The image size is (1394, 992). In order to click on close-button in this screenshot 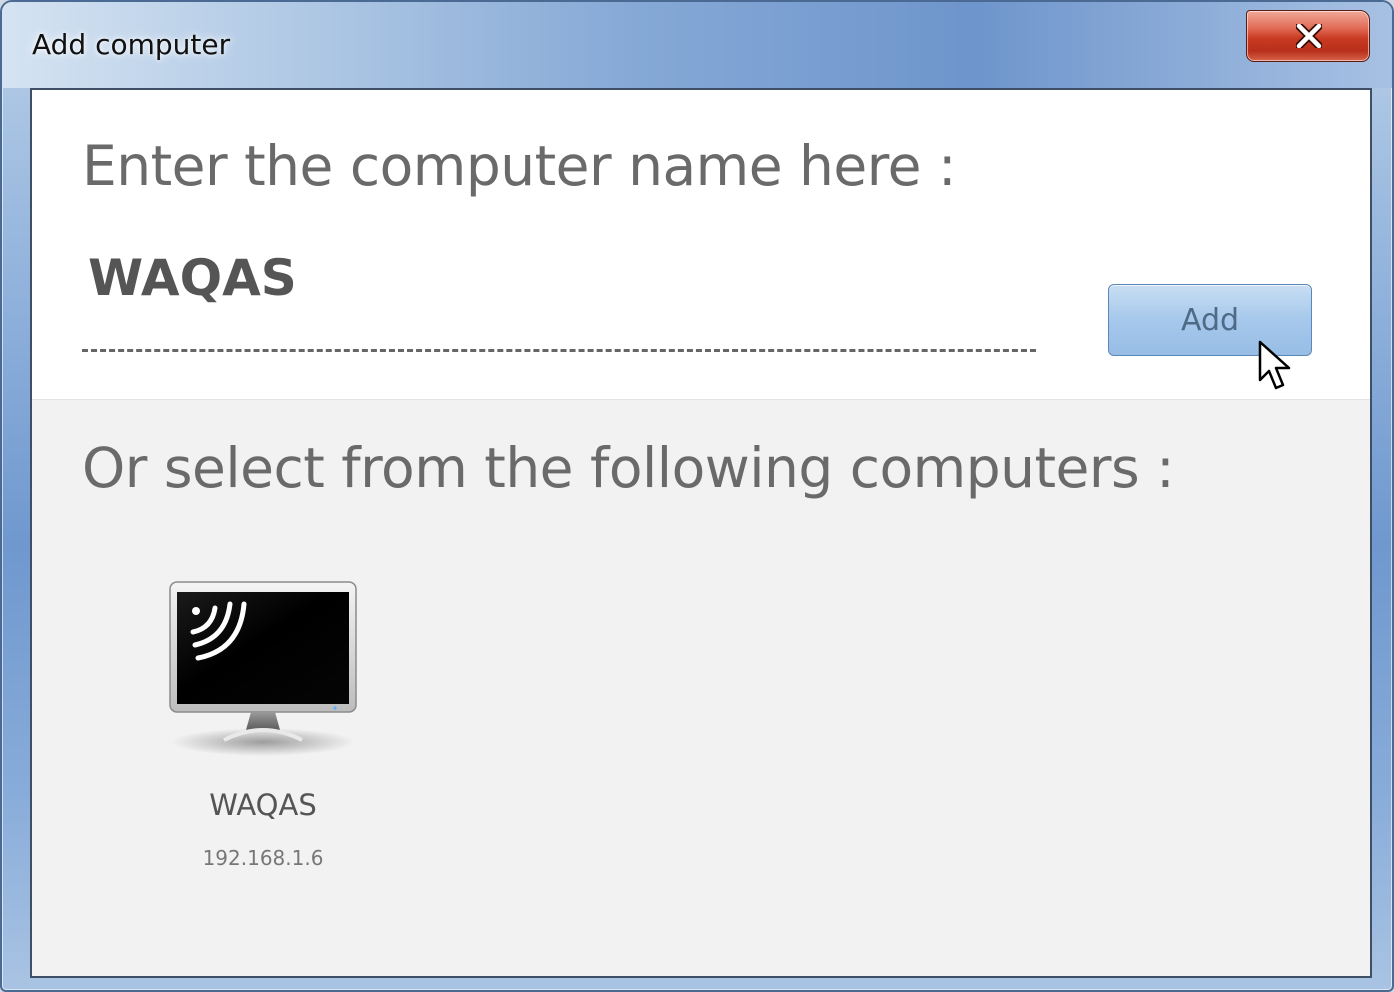, I will do `click(1308, 36)`.